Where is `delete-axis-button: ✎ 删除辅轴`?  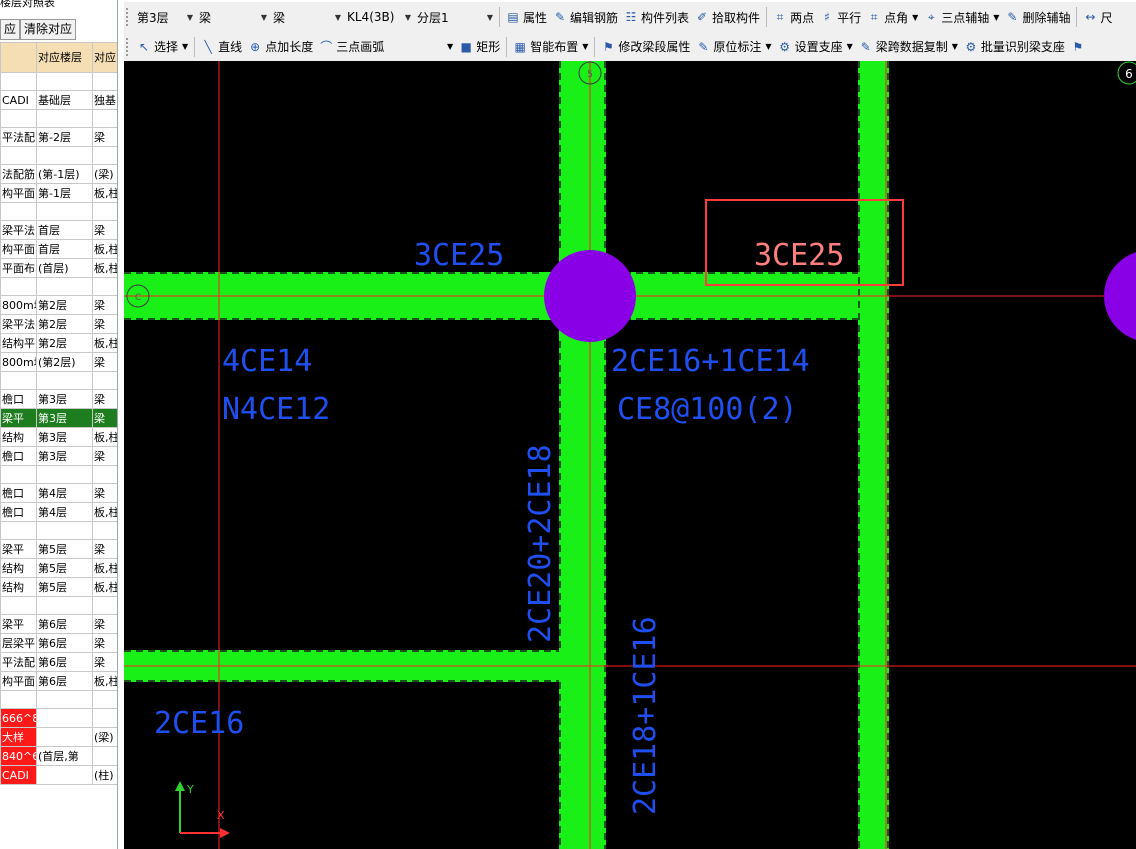 delete-axis-button: ✎ 删除辅轴 is located at coordinates (1037, 17).